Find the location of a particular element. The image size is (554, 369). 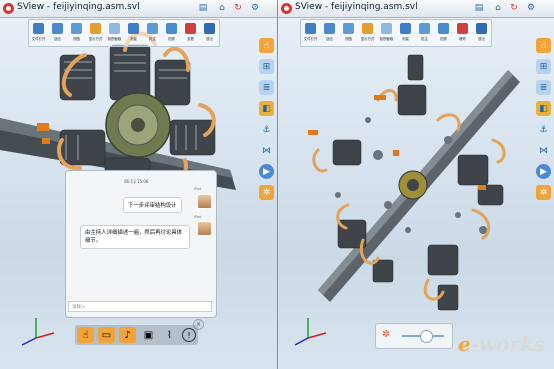

chat-message: 下一步评审结构设计 is located at coordinates (152, 205).